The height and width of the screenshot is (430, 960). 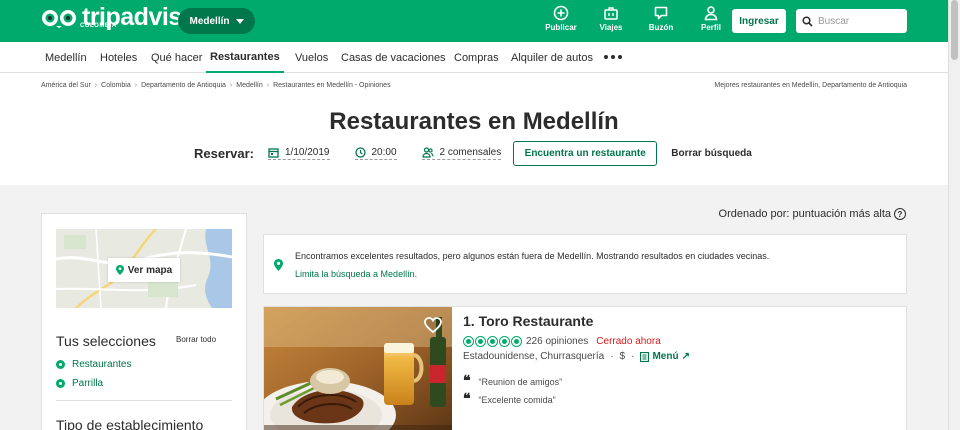 I want to click on login-button: Ingresar, so click(x=759, y=21).